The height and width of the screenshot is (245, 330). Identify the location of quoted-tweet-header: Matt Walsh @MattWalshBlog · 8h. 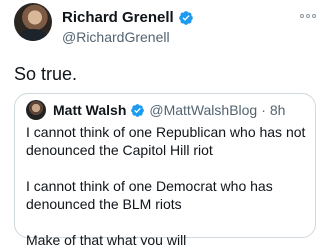
(155, 110).